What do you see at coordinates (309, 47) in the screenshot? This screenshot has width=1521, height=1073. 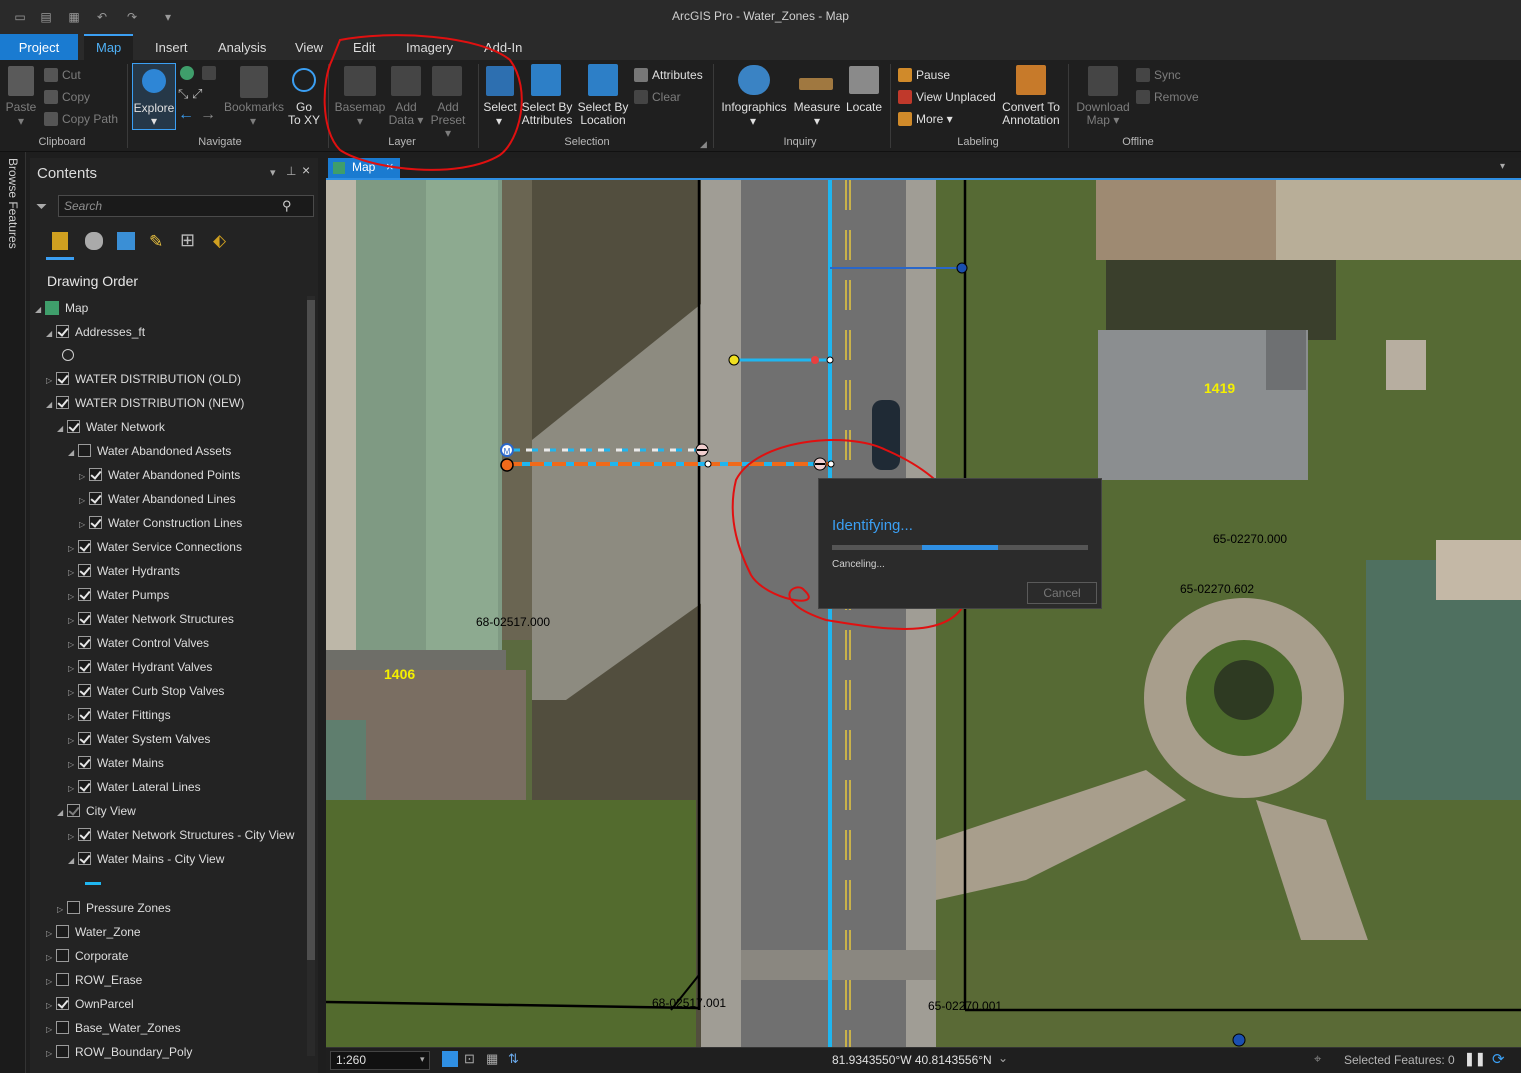 I see `tab-view: View` at bounding box center [309, 47].